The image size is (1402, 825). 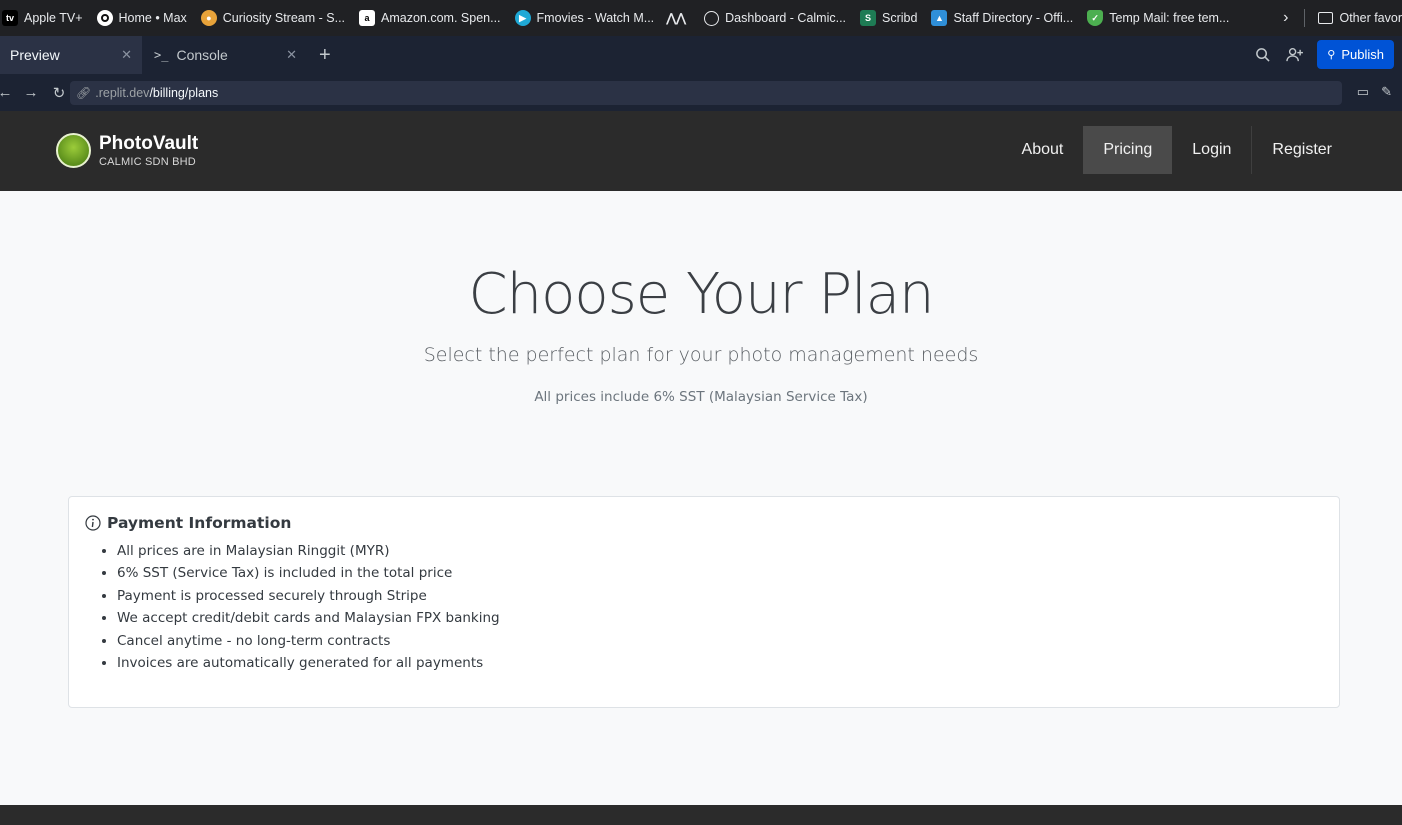 What do you see at coordinates (1305, 18) in the screenshot?
I see `bookmarks-divider` at bounding box center [1305, 18].